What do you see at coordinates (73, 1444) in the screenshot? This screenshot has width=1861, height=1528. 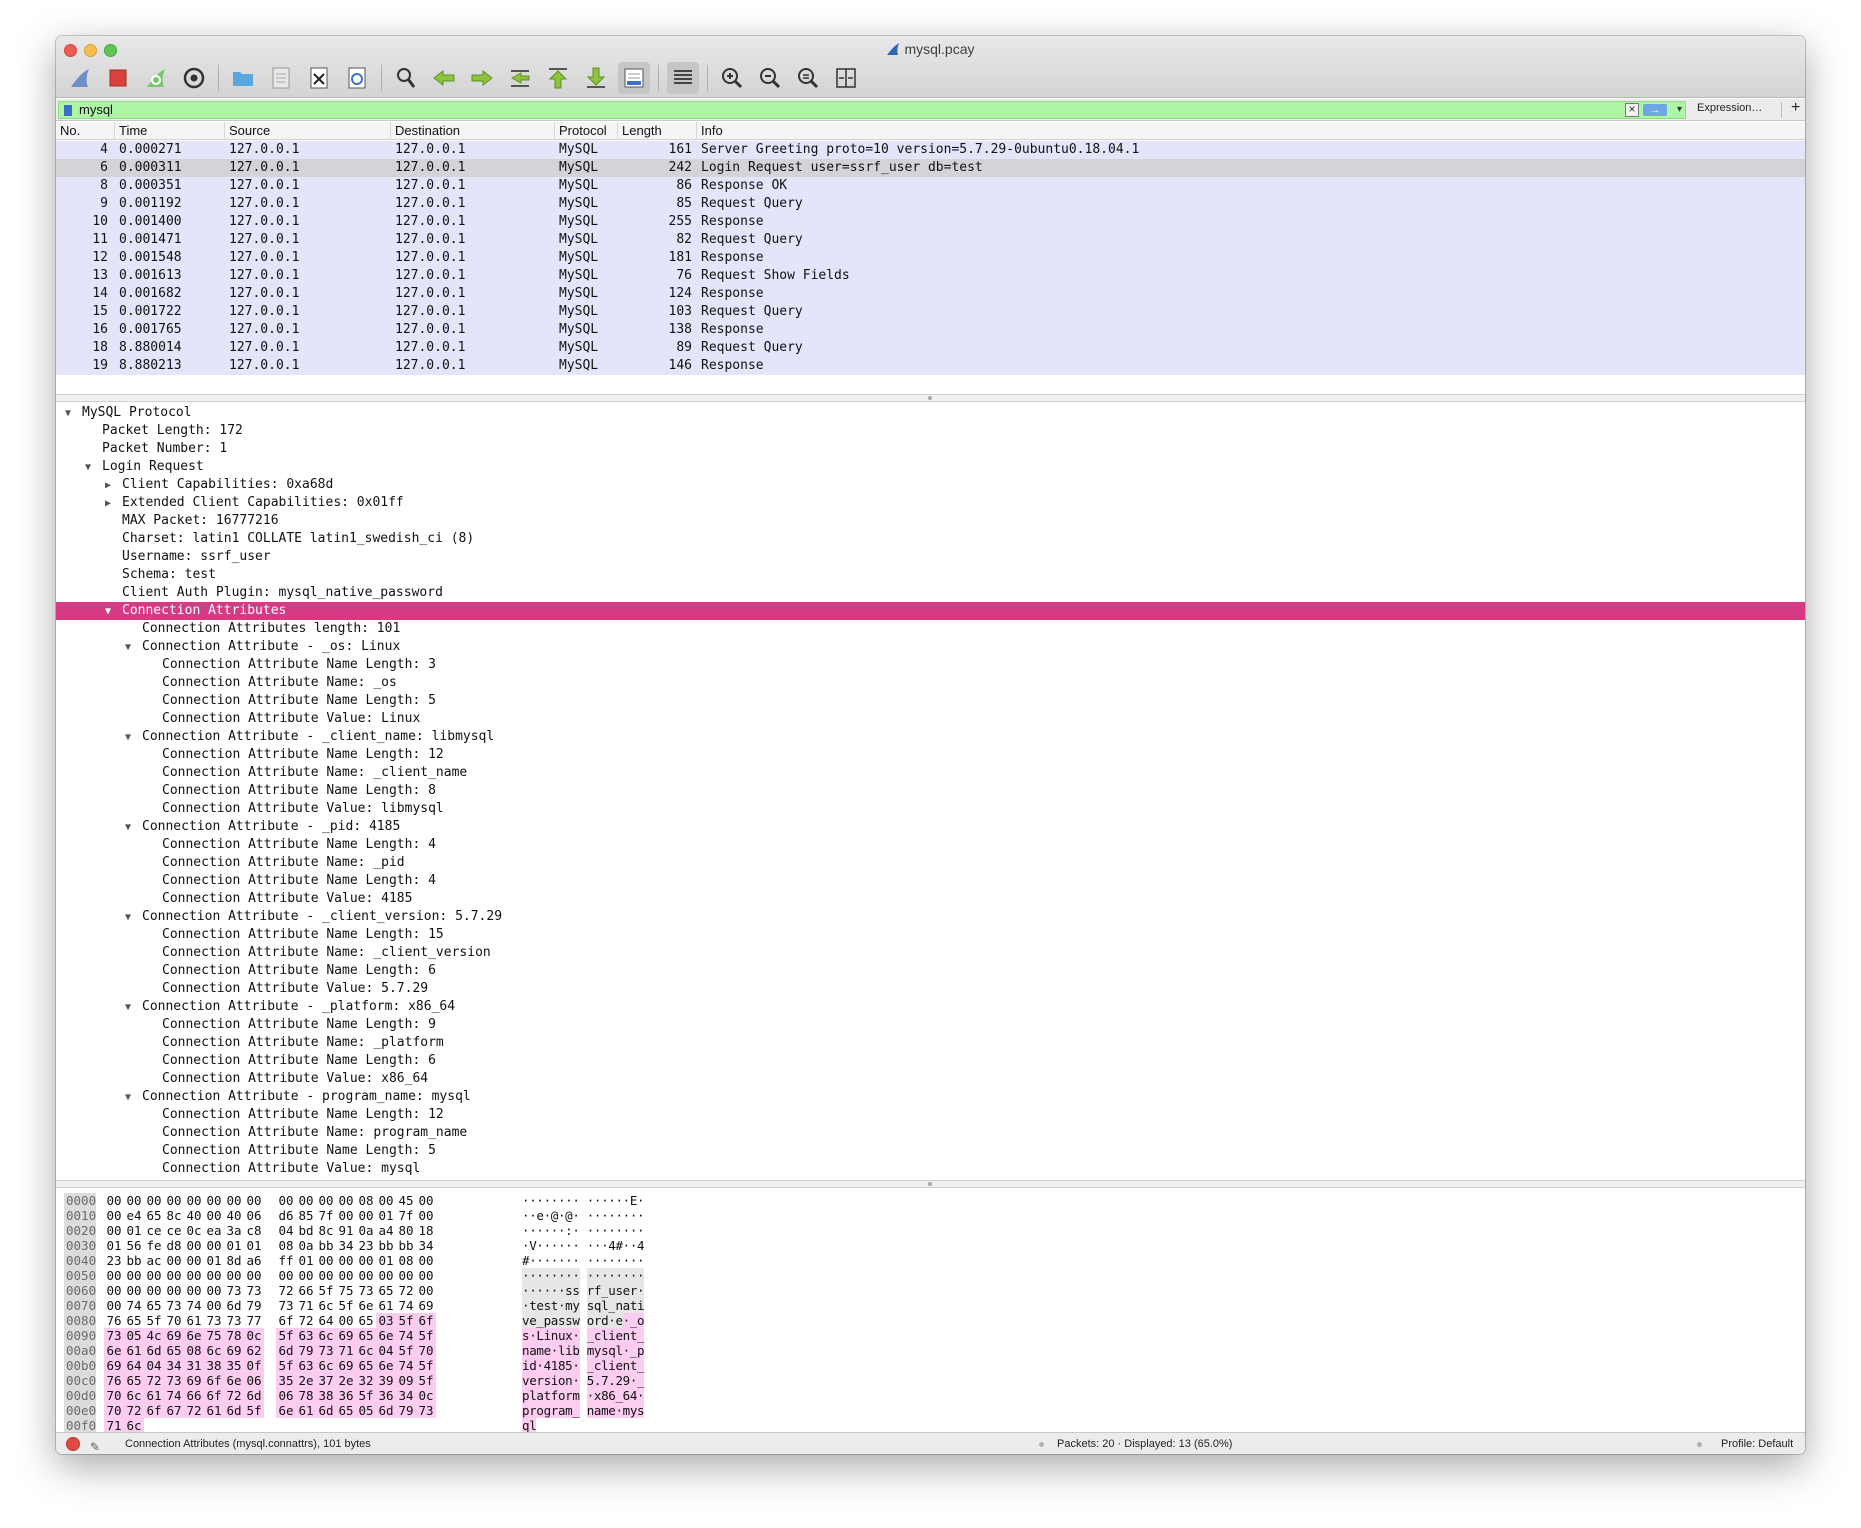 I see `expert-info-icon` at bounding box center [73, 1444].